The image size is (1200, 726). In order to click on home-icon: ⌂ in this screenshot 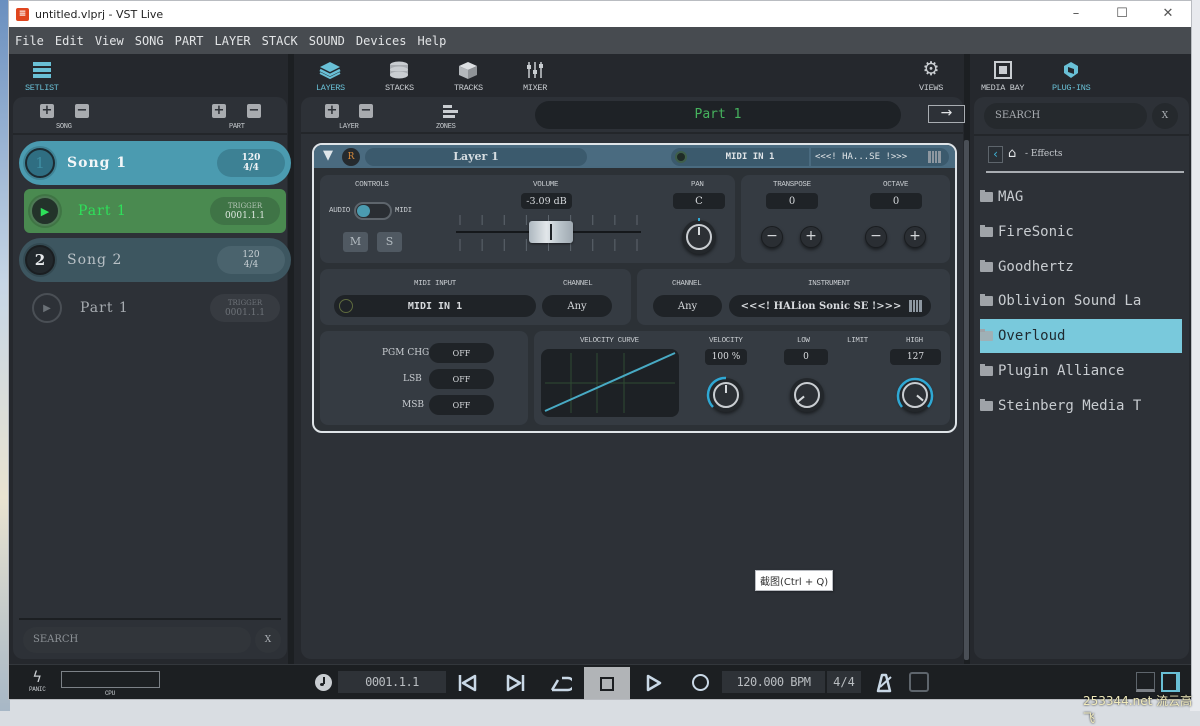, I will do `click(1012, 153)`.